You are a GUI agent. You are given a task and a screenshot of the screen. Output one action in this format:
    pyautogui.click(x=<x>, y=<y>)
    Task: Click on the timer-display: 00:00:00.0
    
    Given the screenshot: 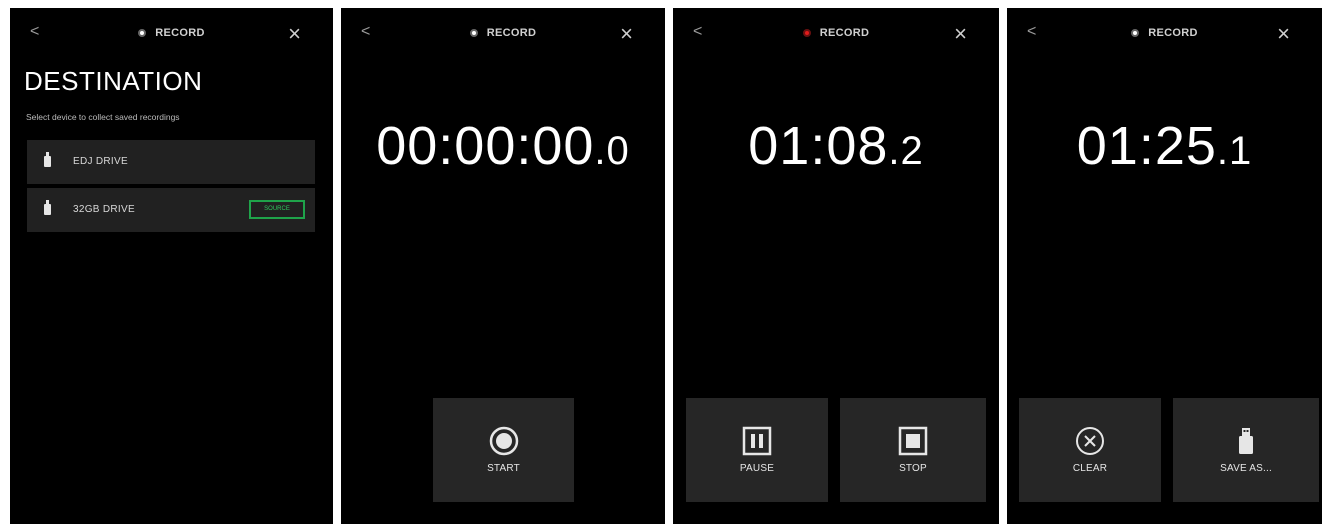 What is the action you would take?
    pyautogui.click(x=503, y=148)
    